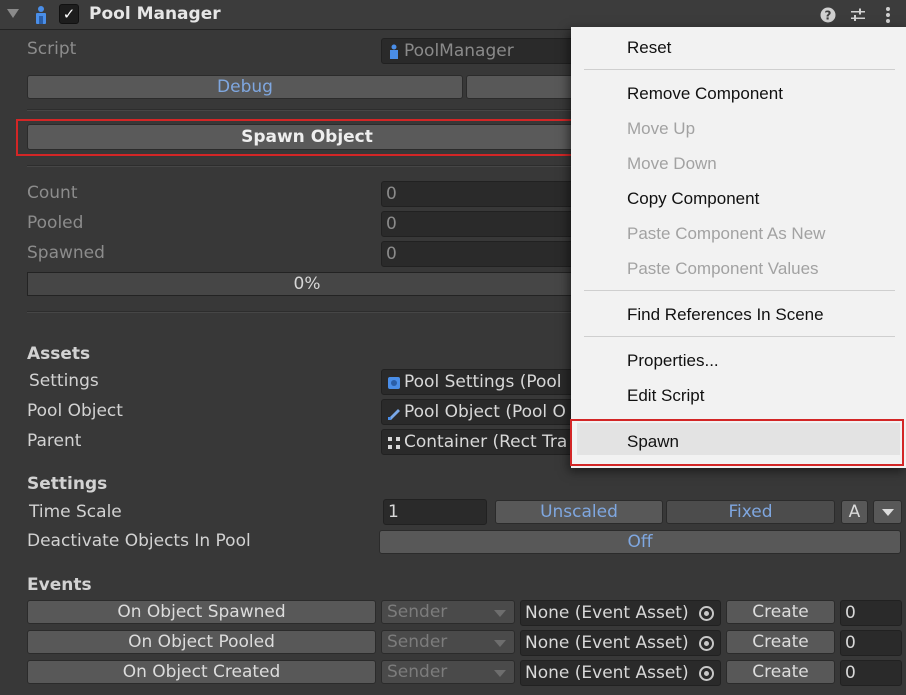 Image resolution: width=906 pixels, height=695 pixels. What do you see at coordinates (201, 642) in the screenshot?
I see `event-name-button: On Object Pooled` at bounding box center [201, 642].